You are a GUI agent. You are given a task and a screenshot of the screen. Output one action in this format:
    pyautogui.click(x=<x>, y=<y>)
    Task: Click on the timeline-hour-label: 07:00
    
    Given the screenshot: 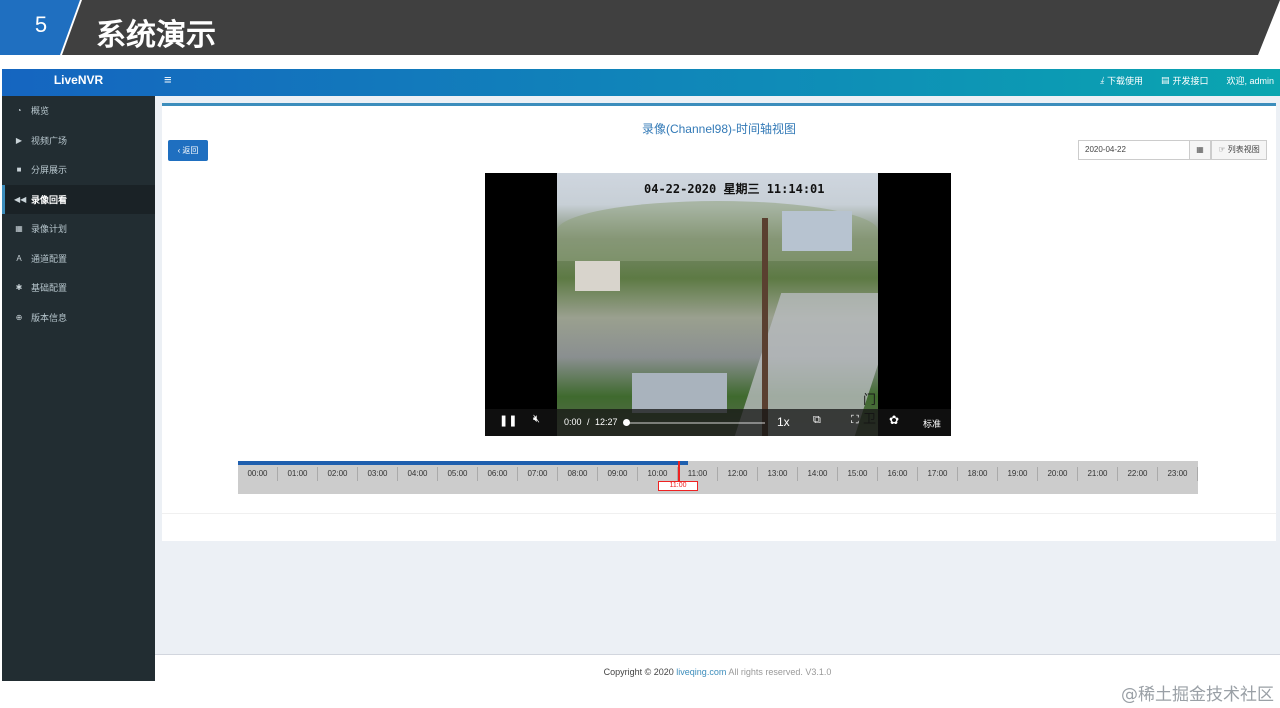 What is the action you would take?
    pyautogui.click(x=538, y=474)
    